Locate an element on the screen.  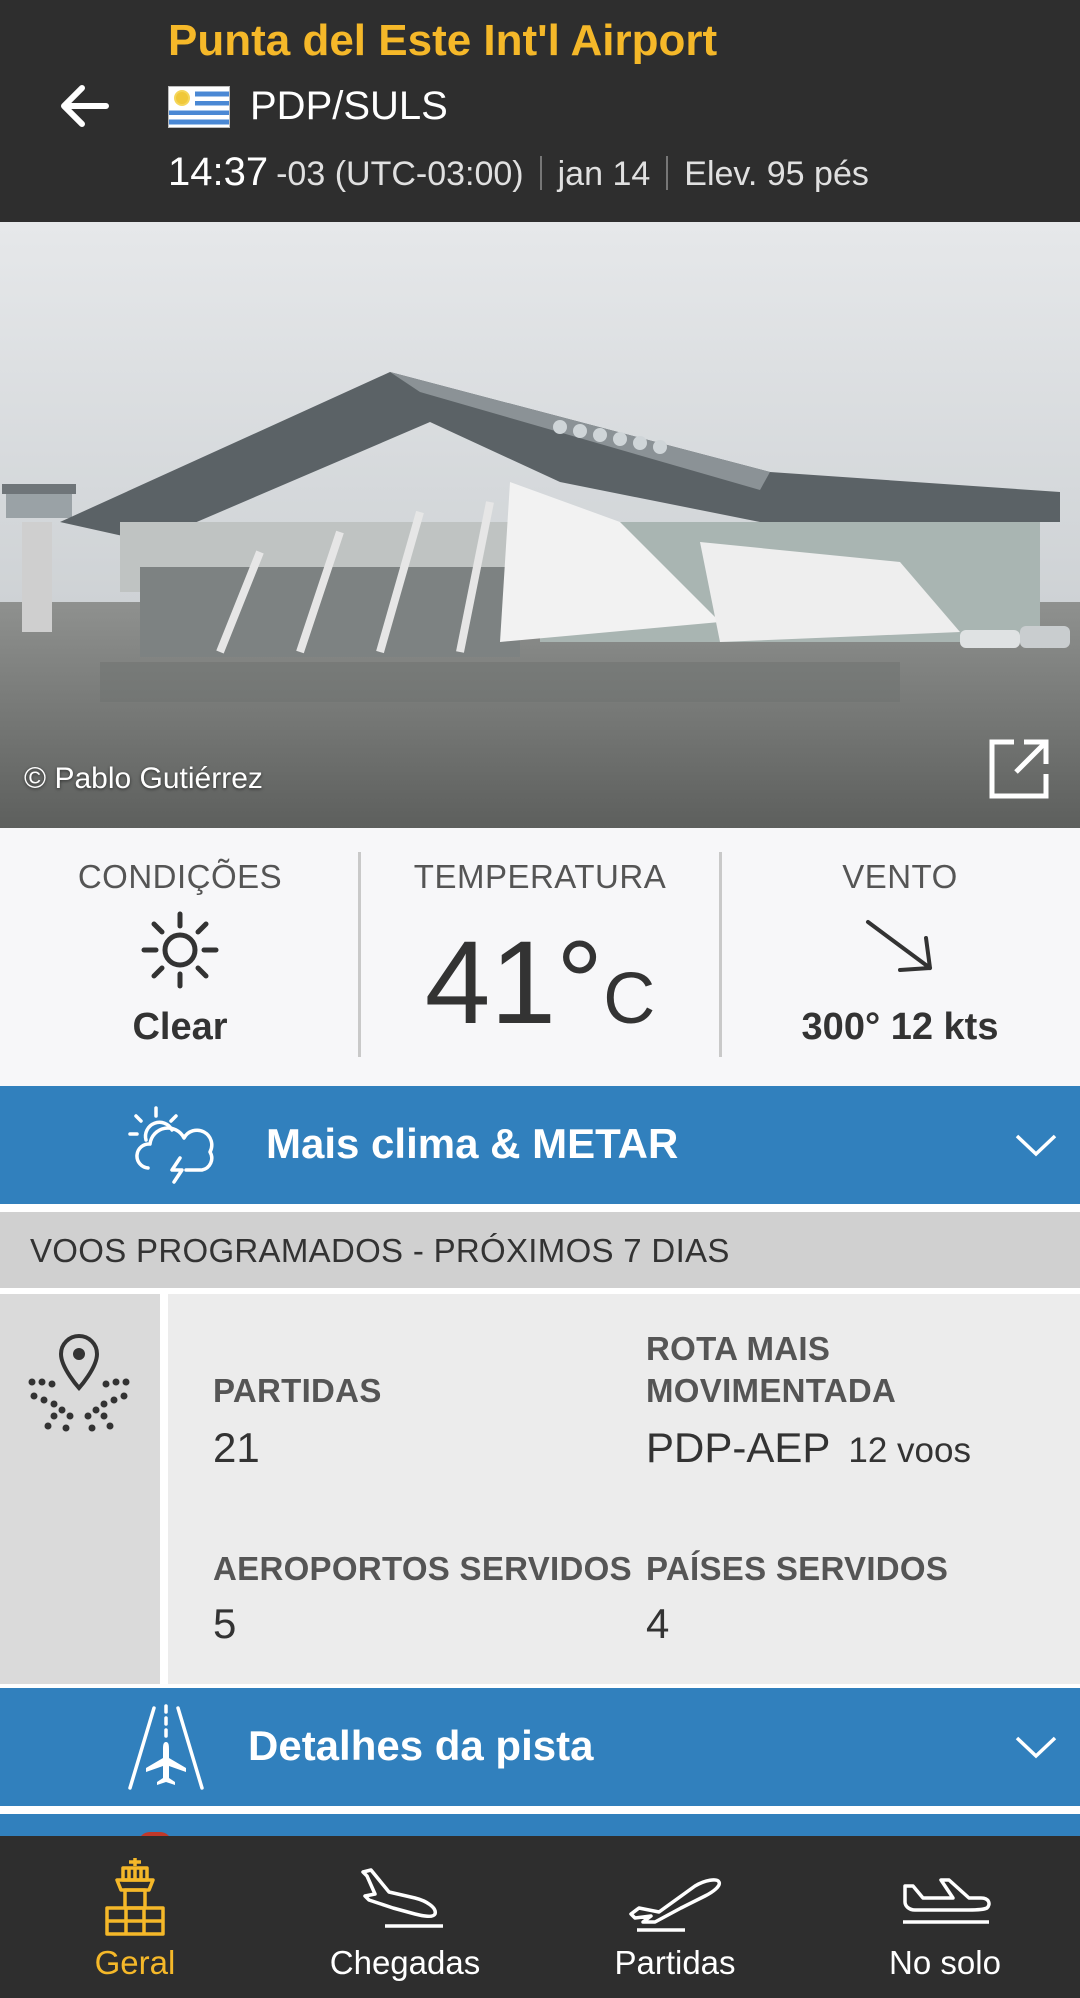
wind-direction-arrow-icon is located at coordinates (899, 946).